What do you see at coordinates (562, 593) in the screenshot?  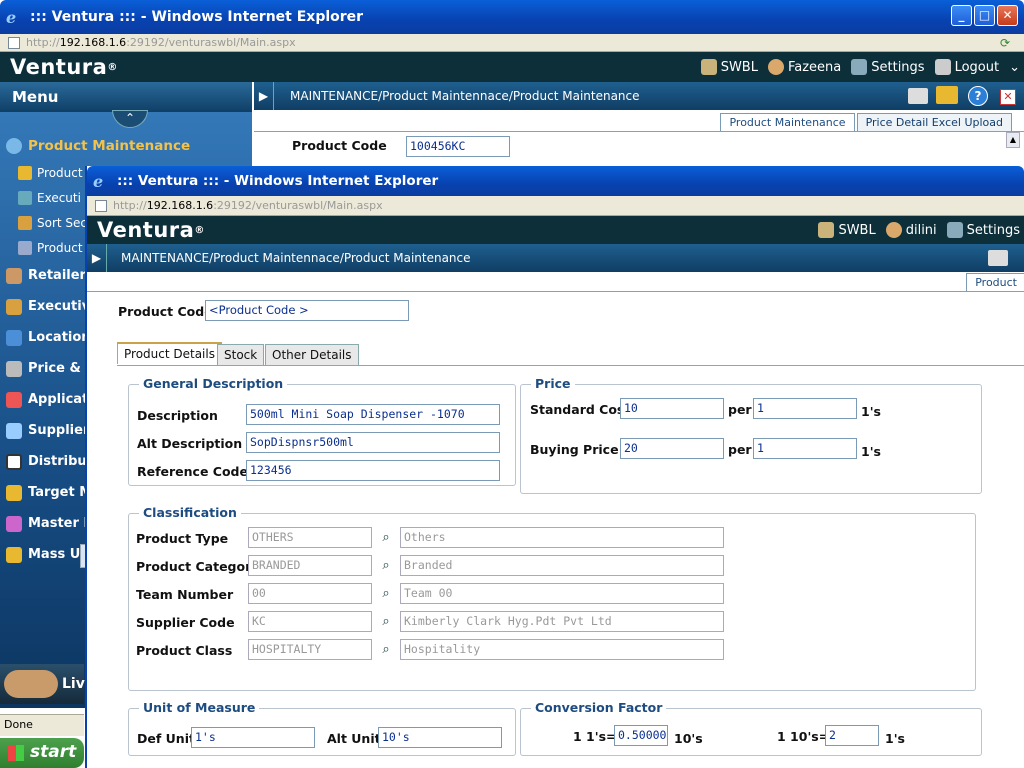 I see `team-number-name: Team 00` at bounding box center [562, 593].